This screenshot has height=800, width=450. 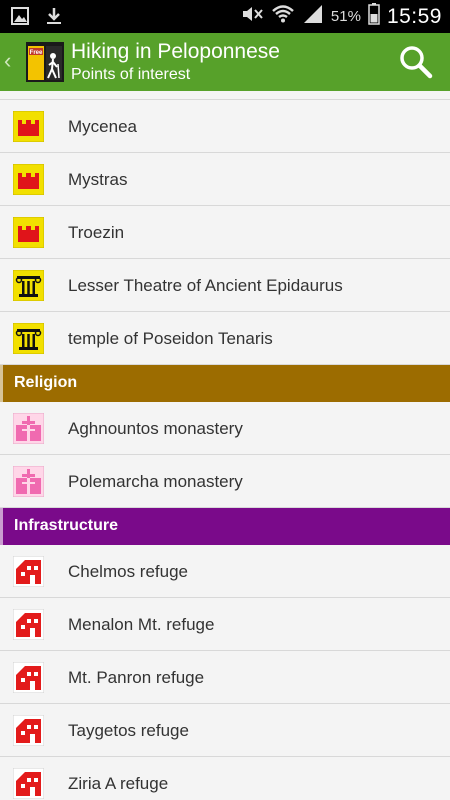 I want to click on list-item-label: Taygetos refuge, so click(x=128, y=730).